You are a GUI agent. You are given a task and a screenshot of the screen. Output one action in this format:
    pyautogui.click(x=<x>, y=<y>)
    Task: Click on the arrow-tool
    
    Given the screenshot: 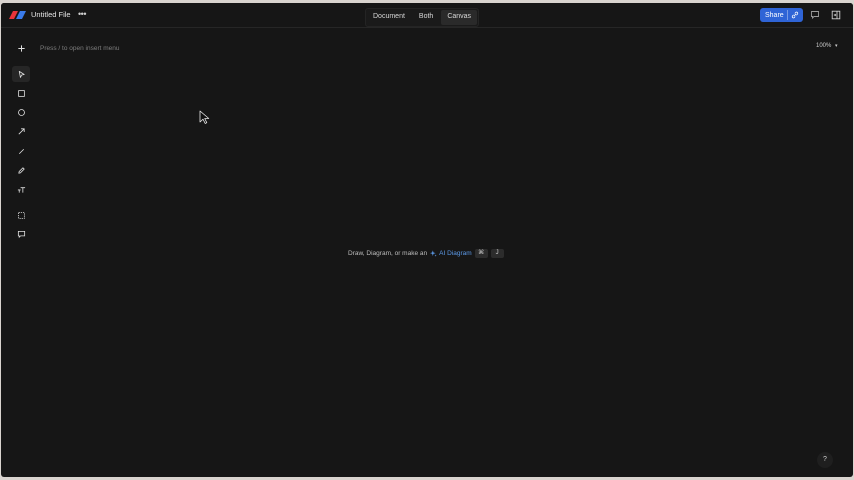 What is the action you would take?
    pyautogui.click(x=21, y=131)
    